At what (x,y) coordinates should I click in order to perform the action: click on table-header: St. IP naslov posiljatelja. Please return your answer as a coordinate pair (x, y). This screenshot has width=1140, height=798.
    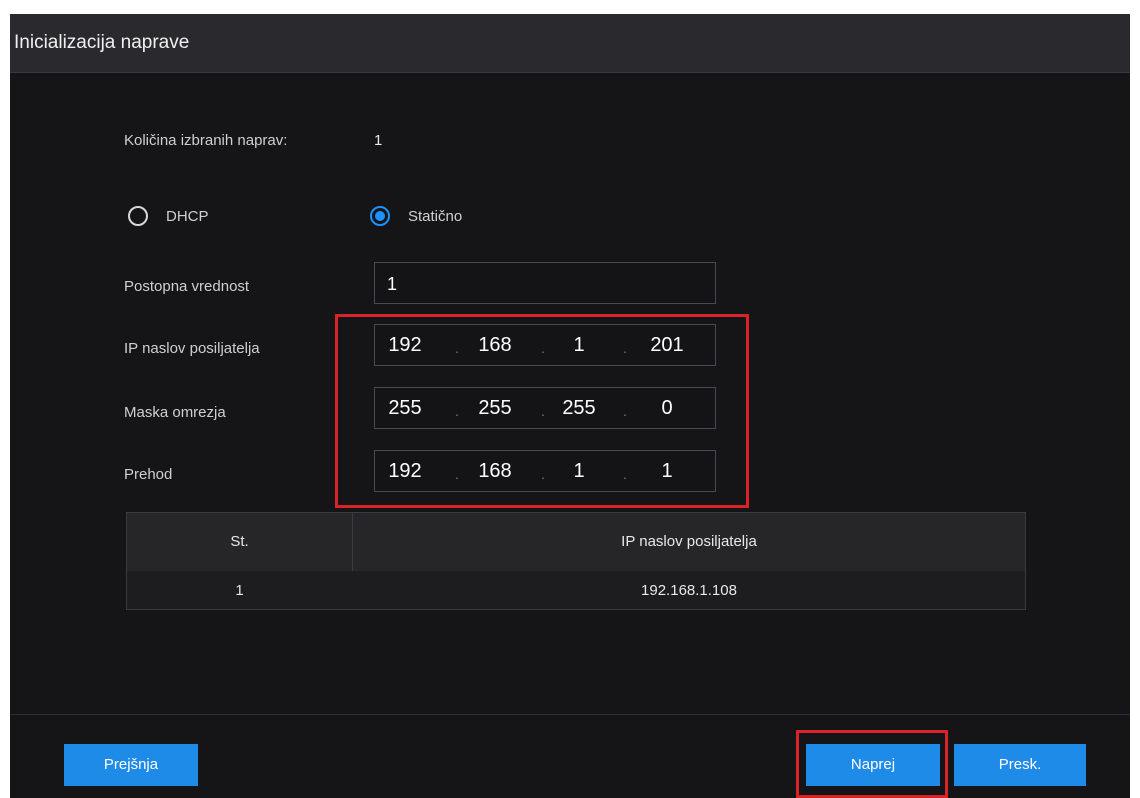
    Looking at the image, I should click on (576, 542).